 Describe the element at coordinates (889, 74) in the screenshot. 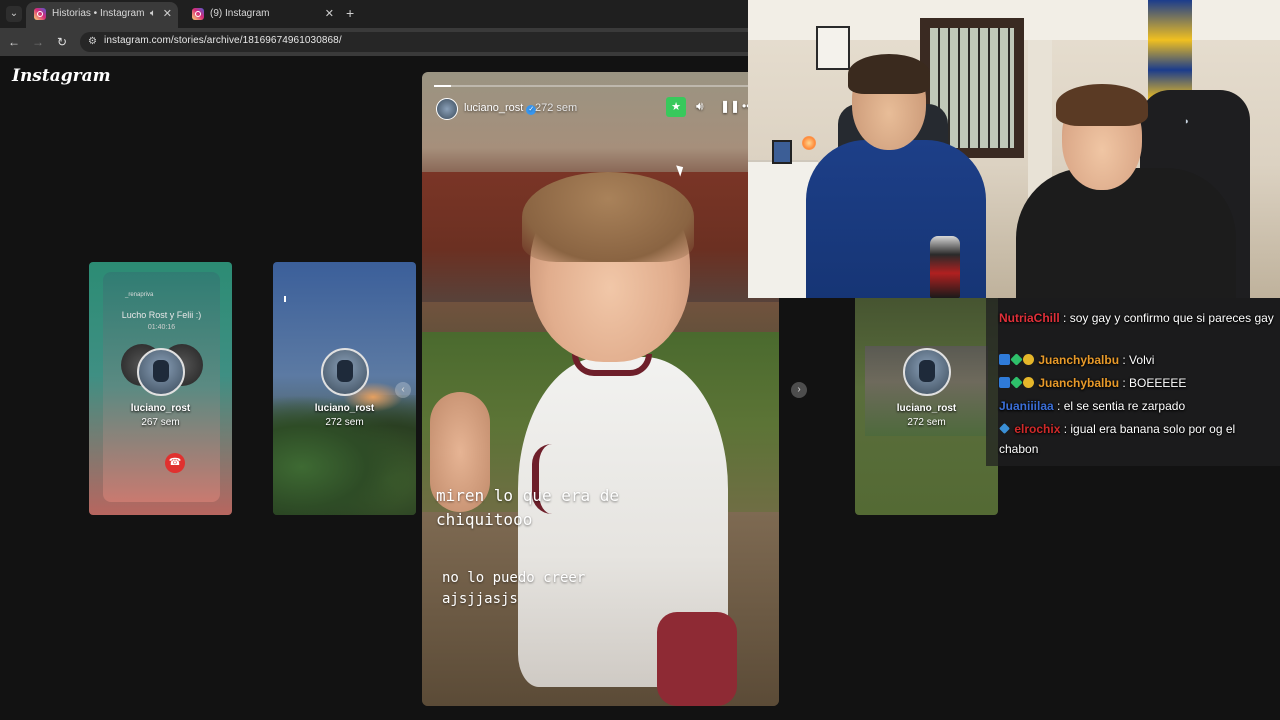

I see `cam-person-left-hair` at that location.